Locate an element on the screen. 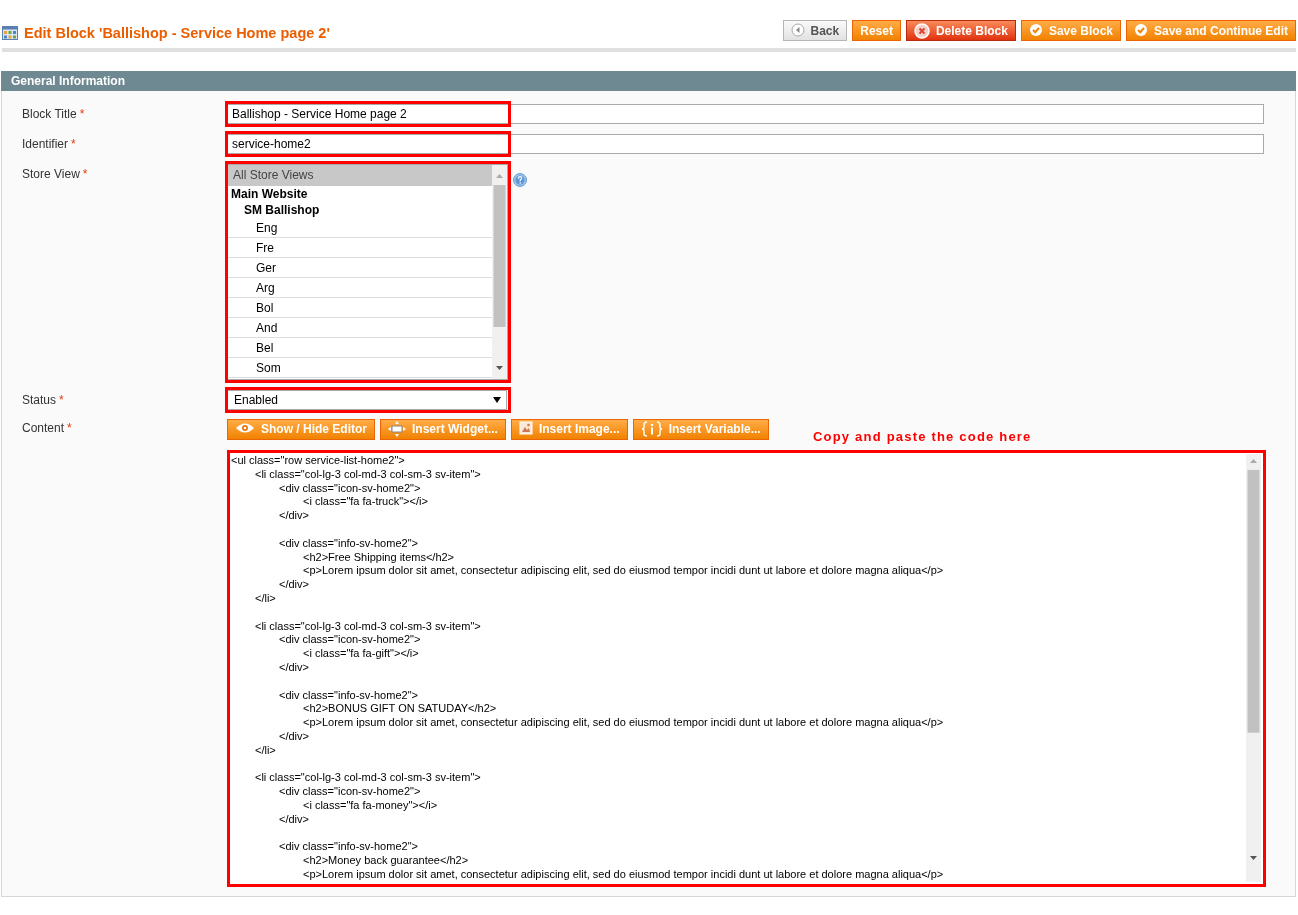  field-label: Block Title is located at coordinates (49, 114).